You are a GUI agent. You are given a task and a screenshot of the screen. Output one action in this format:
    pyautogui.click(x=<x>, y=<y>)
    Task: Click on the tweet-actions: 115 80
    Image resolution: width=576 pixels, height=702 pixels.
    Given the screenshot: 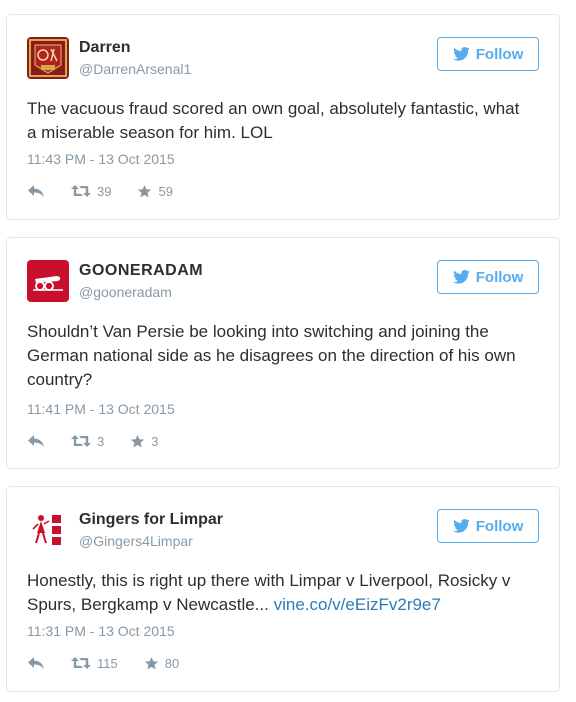 What is the action you would take?
    pyautogui.click(x=116, y=663)
    